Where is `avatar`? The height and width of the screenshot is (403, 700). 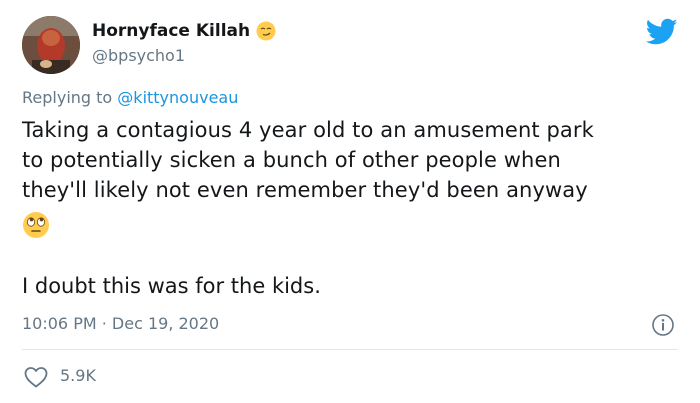
avatar is located at coordinates (51, 45).